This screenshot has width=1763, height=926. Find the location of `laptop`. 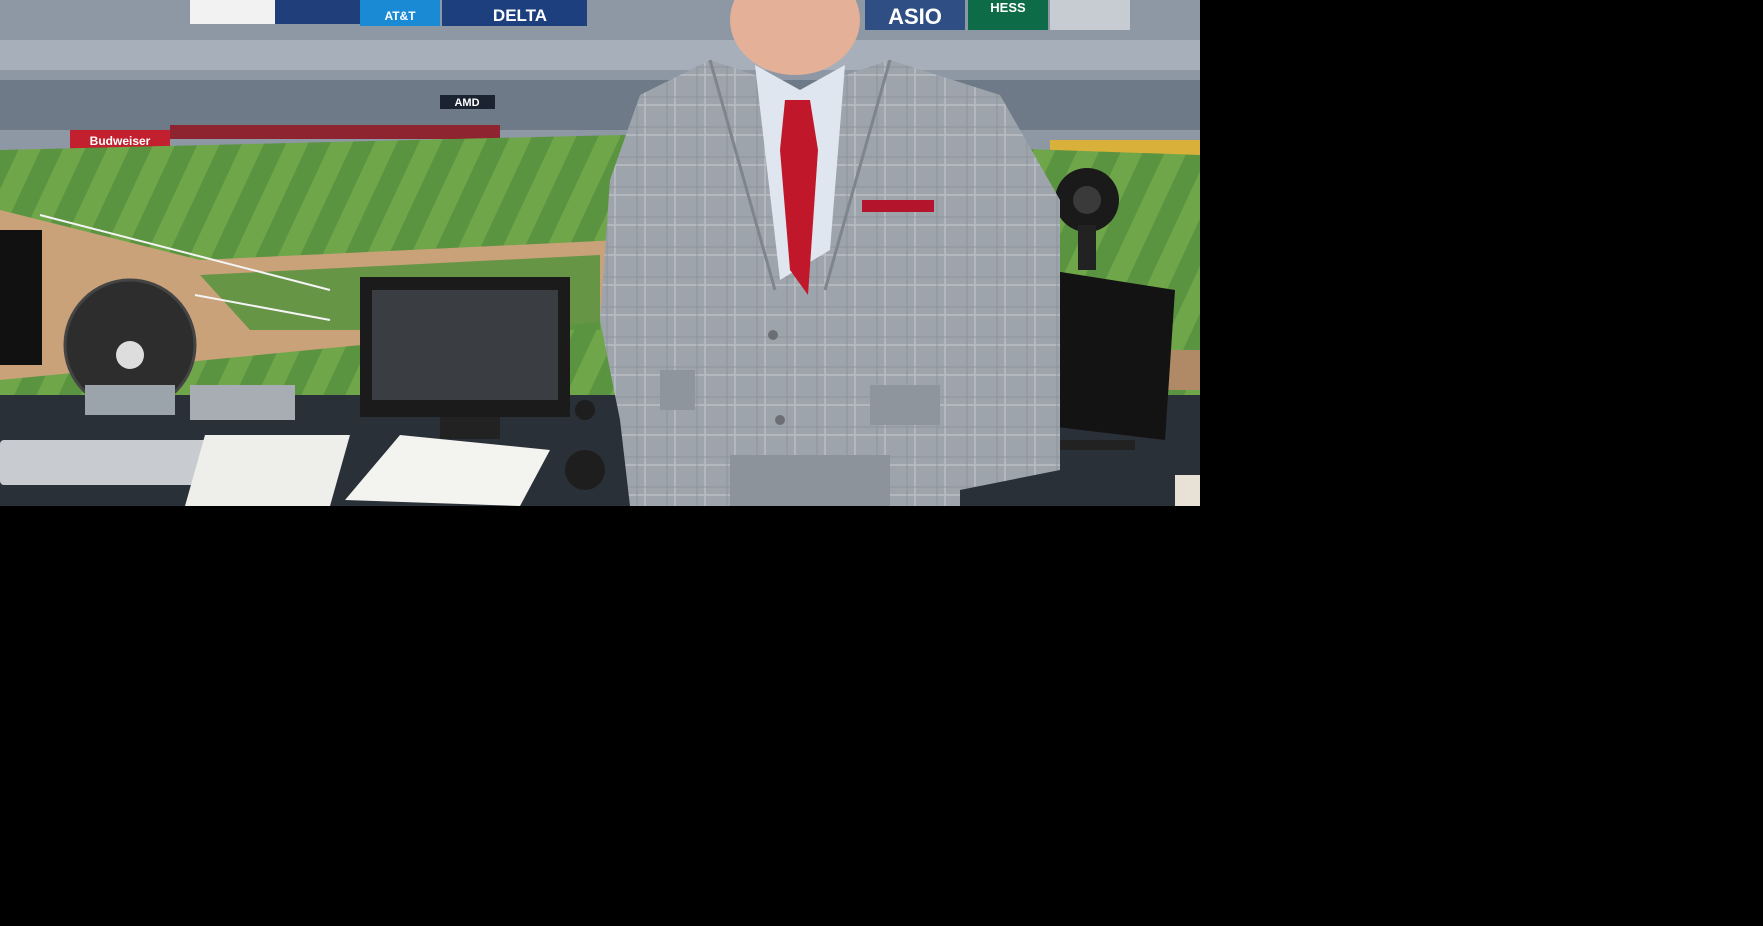

laptop is located at coordinates (107, 462).